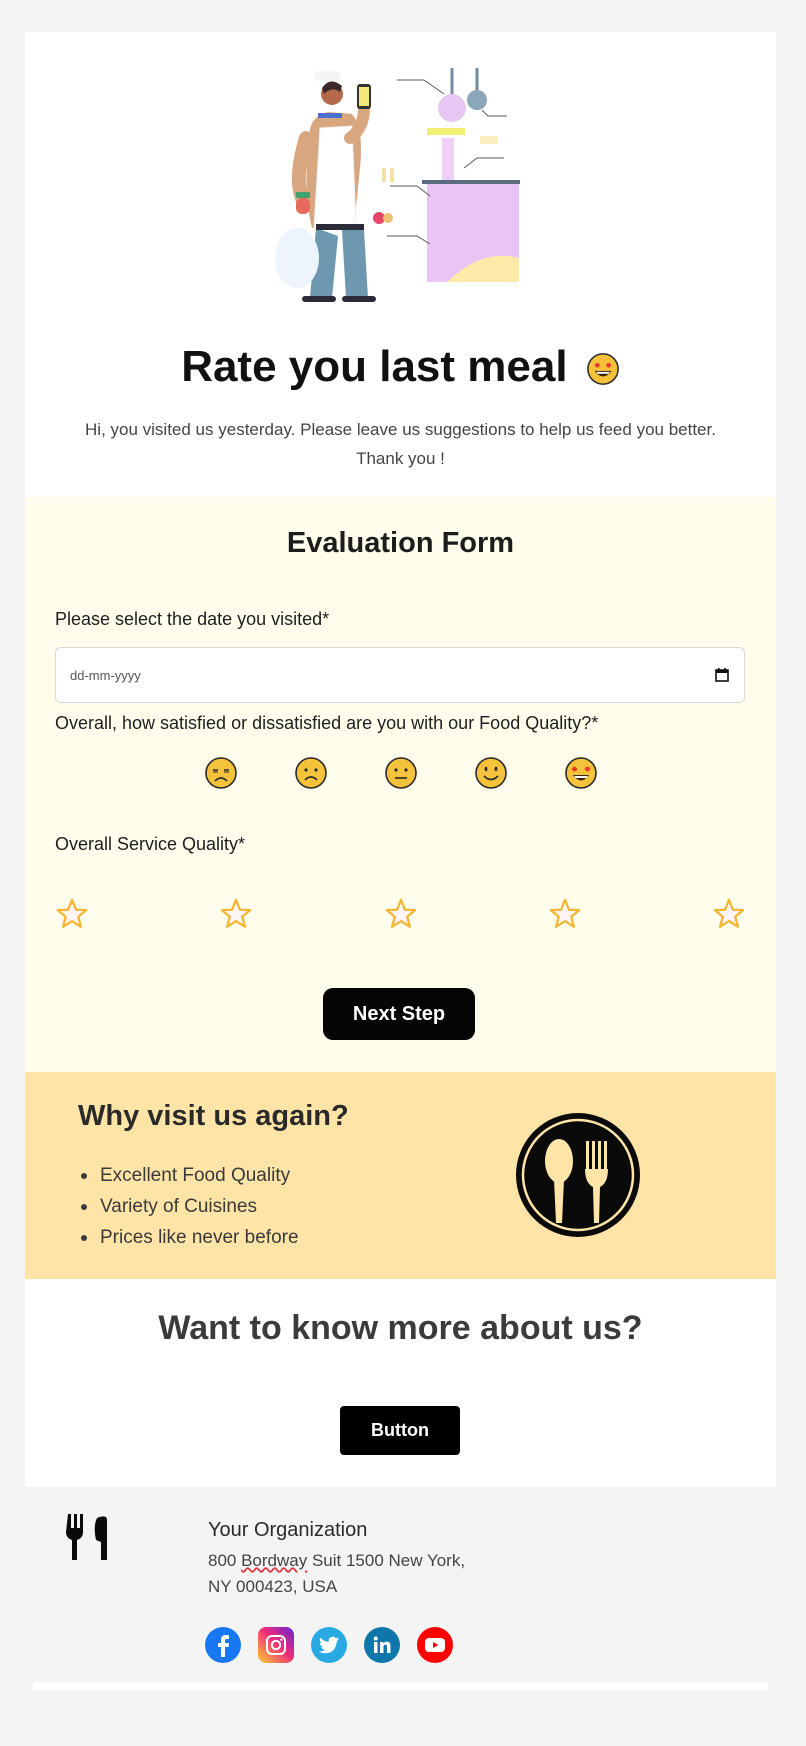  I want to click on about-button: Button, so click(400, 1430).